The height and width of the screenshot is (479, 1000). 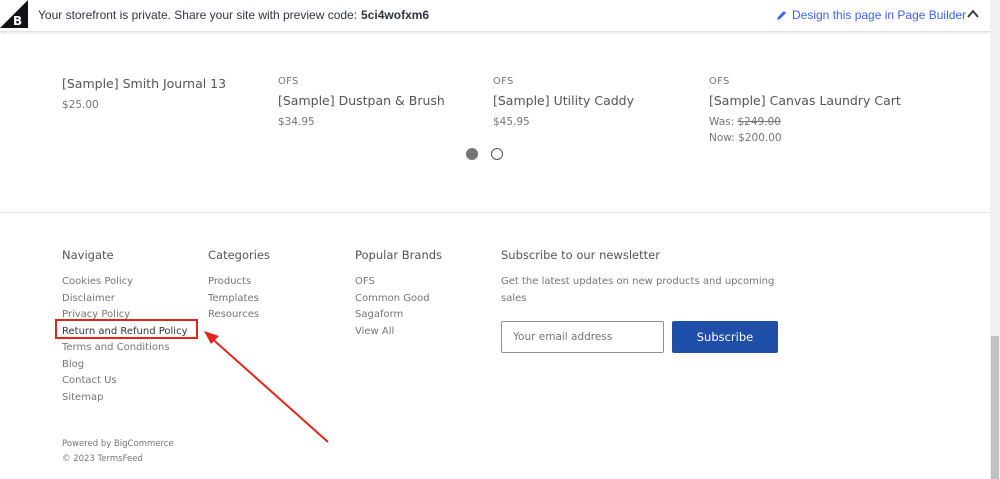 What do you see at coordinates (398, 299) in the screenshot?
I see `footer-link-common-good: Common Good` at bounding box center [398, 299].